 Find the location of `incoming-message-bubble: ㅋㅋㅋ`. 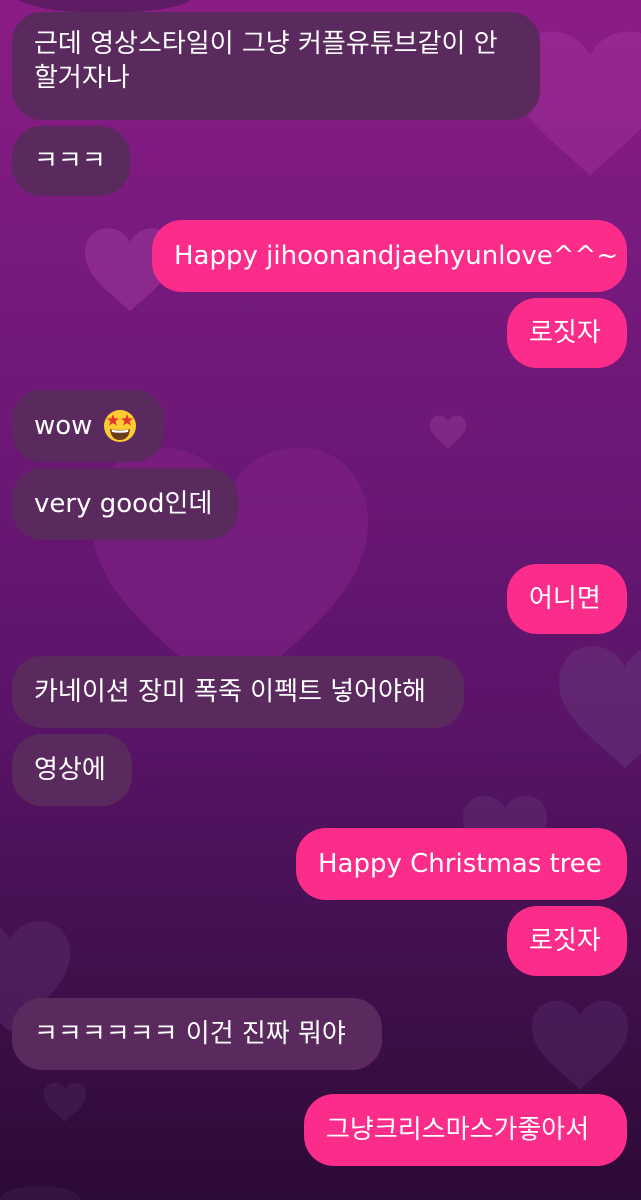

incoming-message-bubble: ㅋㅋㅋ is located at coordinates (71, 161).